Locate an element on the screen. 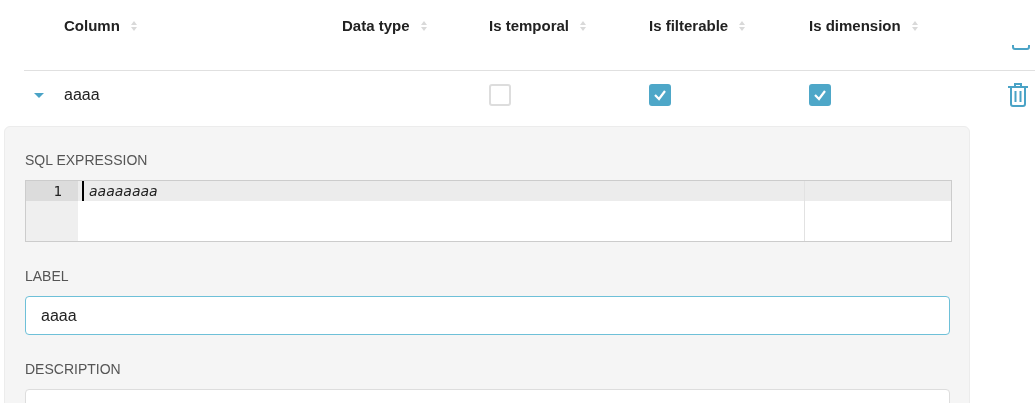 This screenshot has height=403, width=1035. code-line: aaaaaaaa is located at coordinates (120, 191).